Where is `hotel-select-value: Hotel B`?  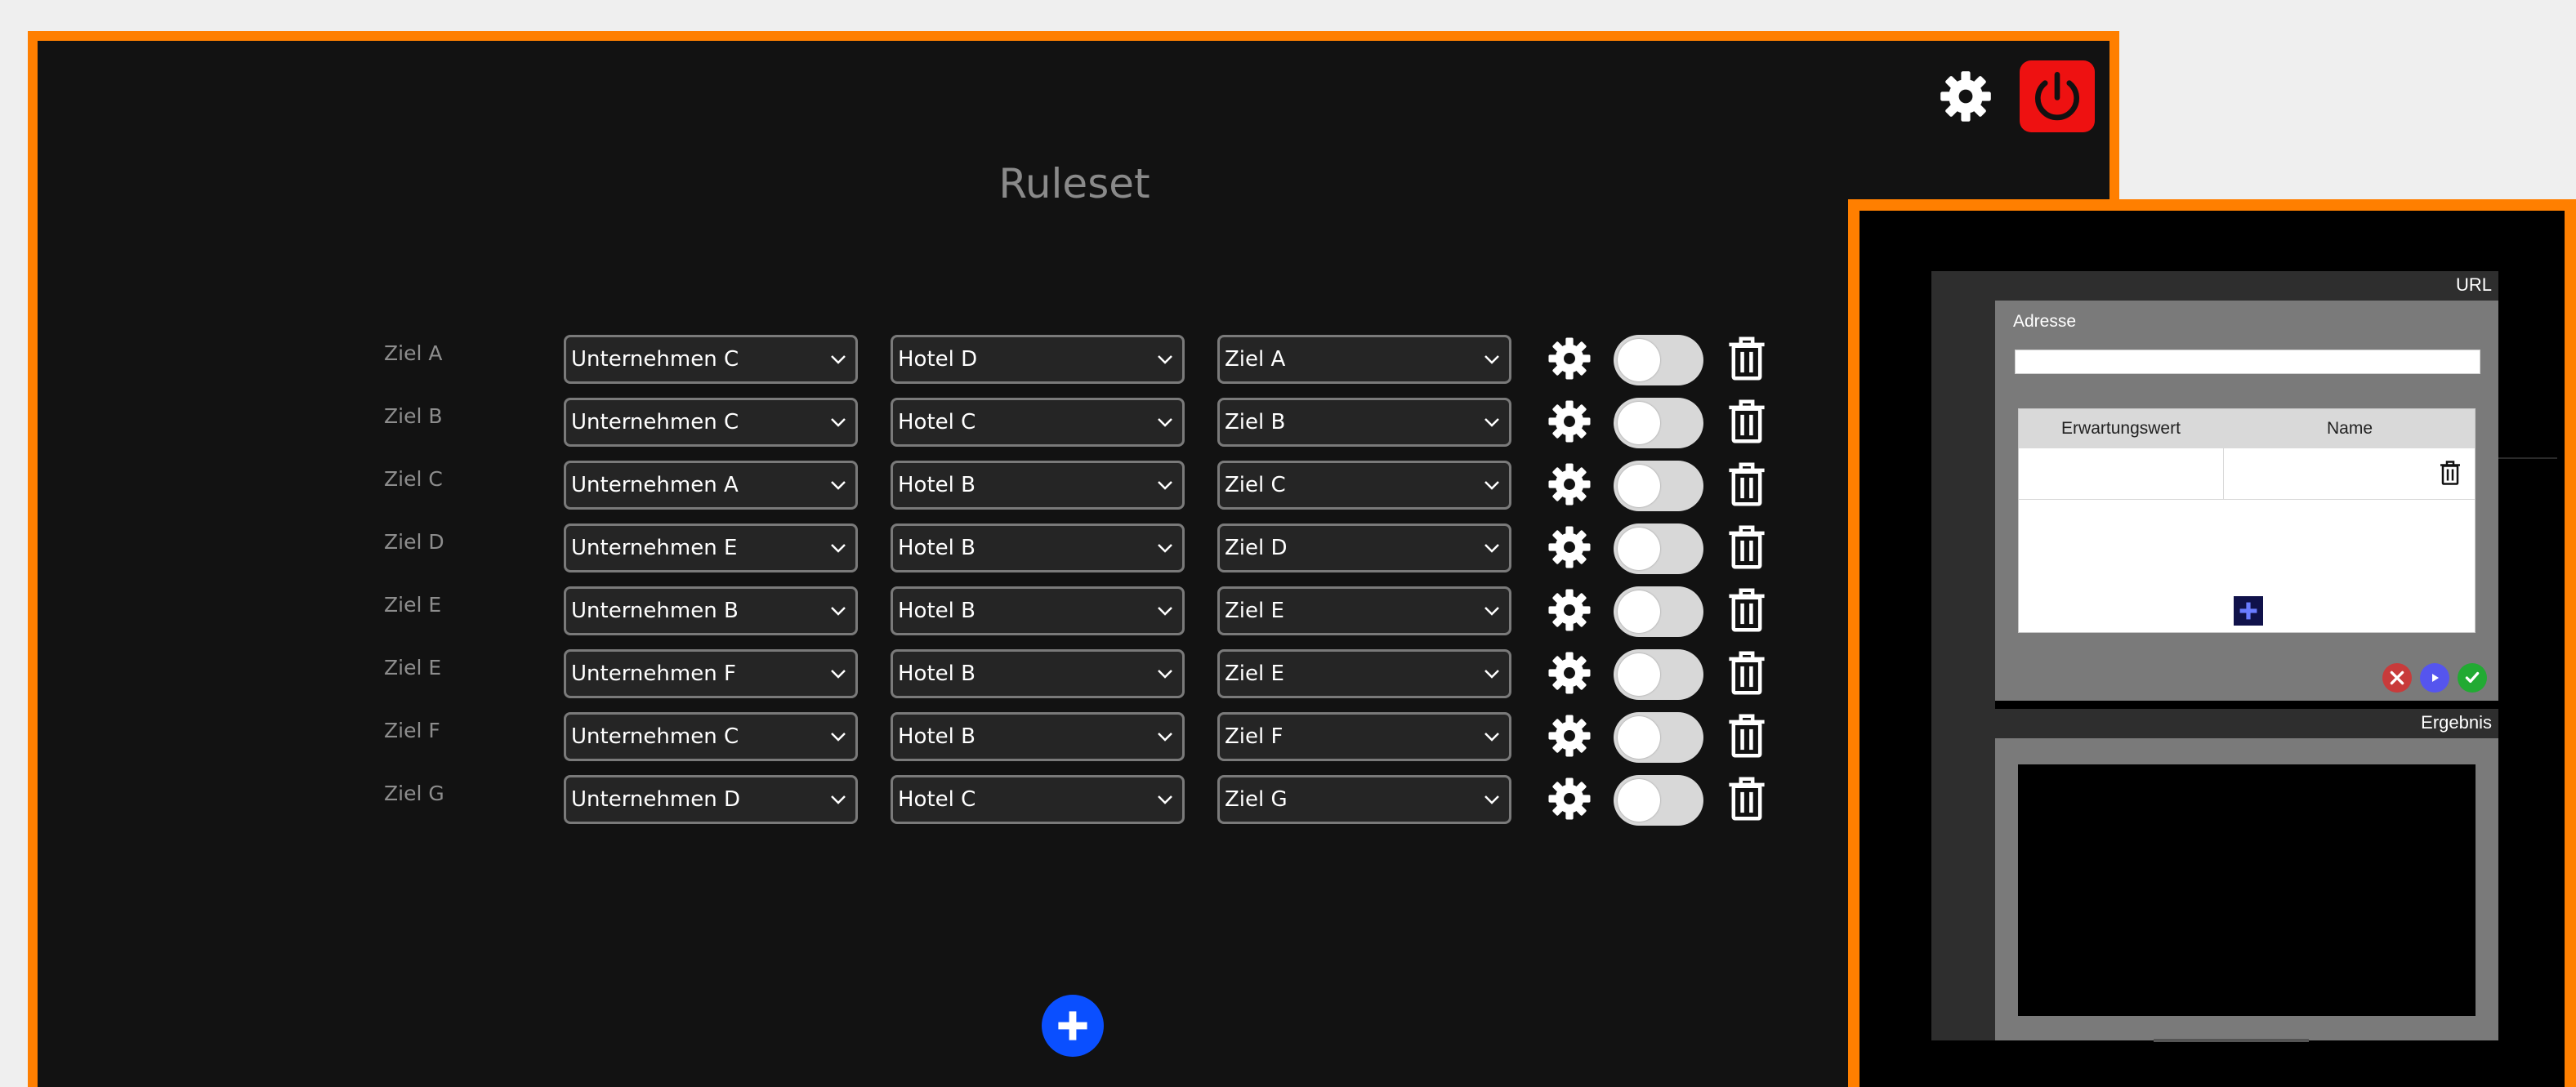 hotel-select-value: Hotel B is located at coordinates (937, 548).